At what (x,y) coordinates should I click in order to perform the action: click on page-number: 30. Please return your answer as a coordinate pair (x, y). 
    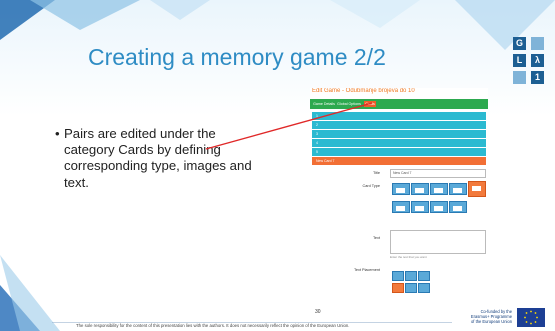
    Looking at the image, I should click on (318, 312).